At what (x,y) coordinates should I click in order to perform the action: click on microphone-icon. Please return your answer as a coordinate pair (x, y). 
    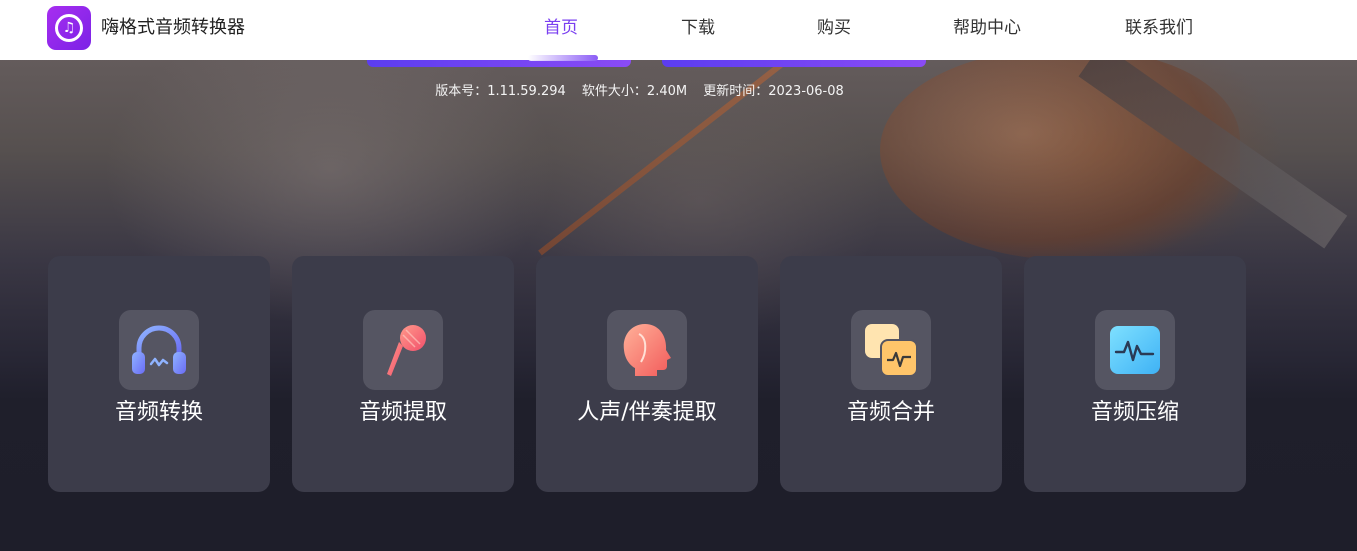
    Looking at the image, I should click on (406, 350).